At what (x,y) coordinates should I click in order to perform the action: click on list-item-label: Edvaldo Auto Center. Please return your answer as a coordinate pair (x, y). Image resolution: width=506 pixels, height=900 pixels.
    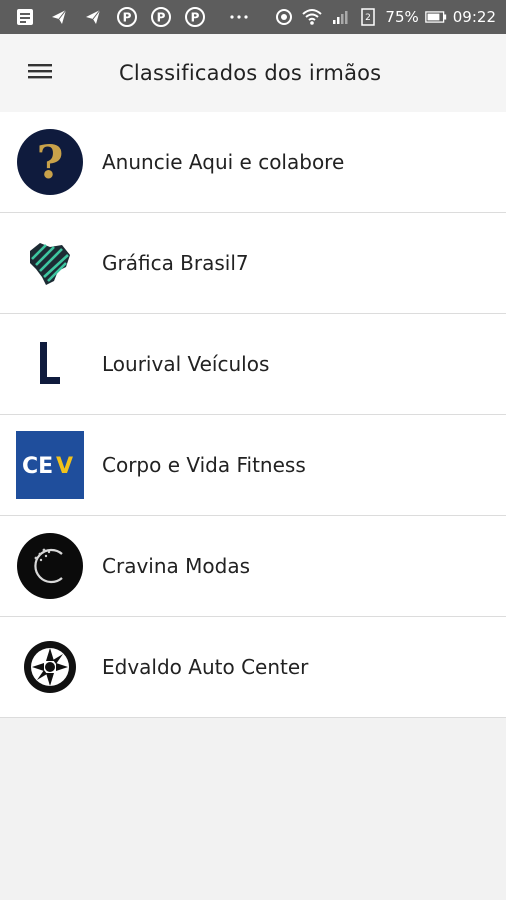
    Looking at the image, I should click on (205, 667).